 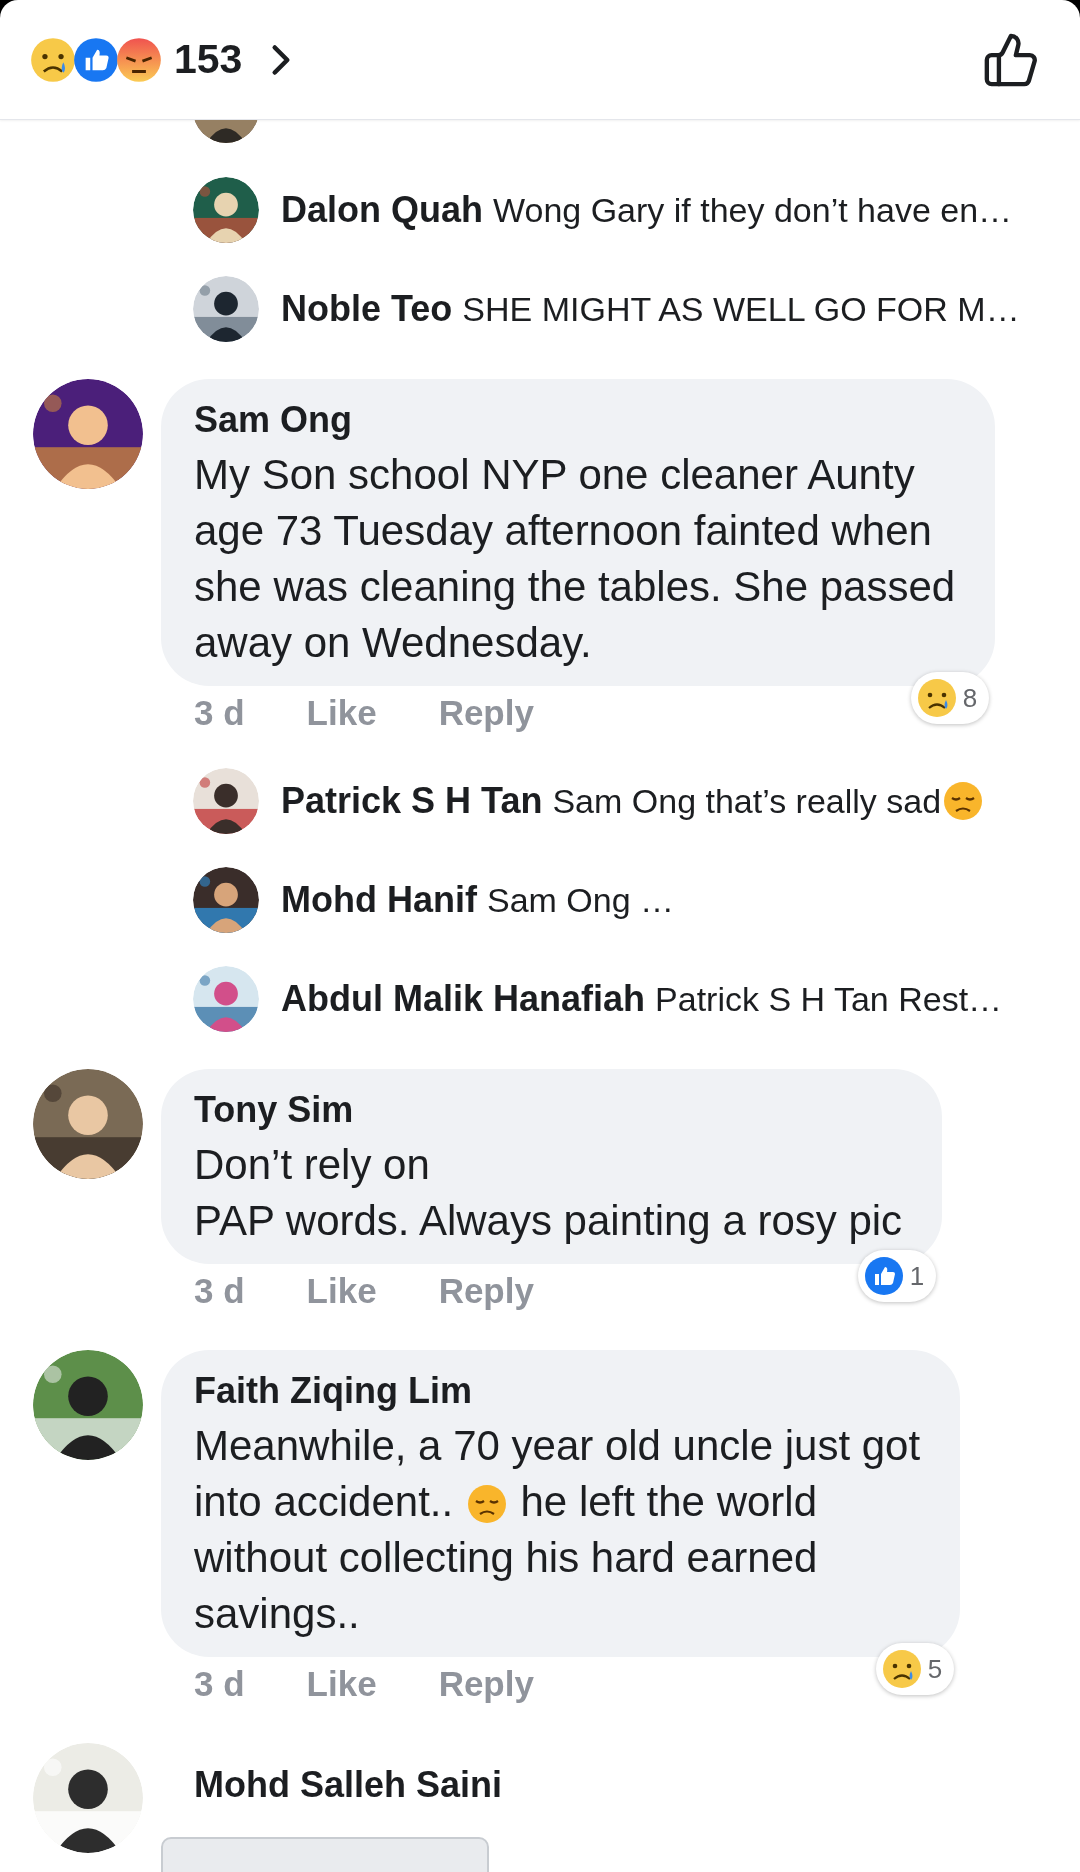 I want to click on commenter-name: Sam Ong, so click(x=575, y=420).